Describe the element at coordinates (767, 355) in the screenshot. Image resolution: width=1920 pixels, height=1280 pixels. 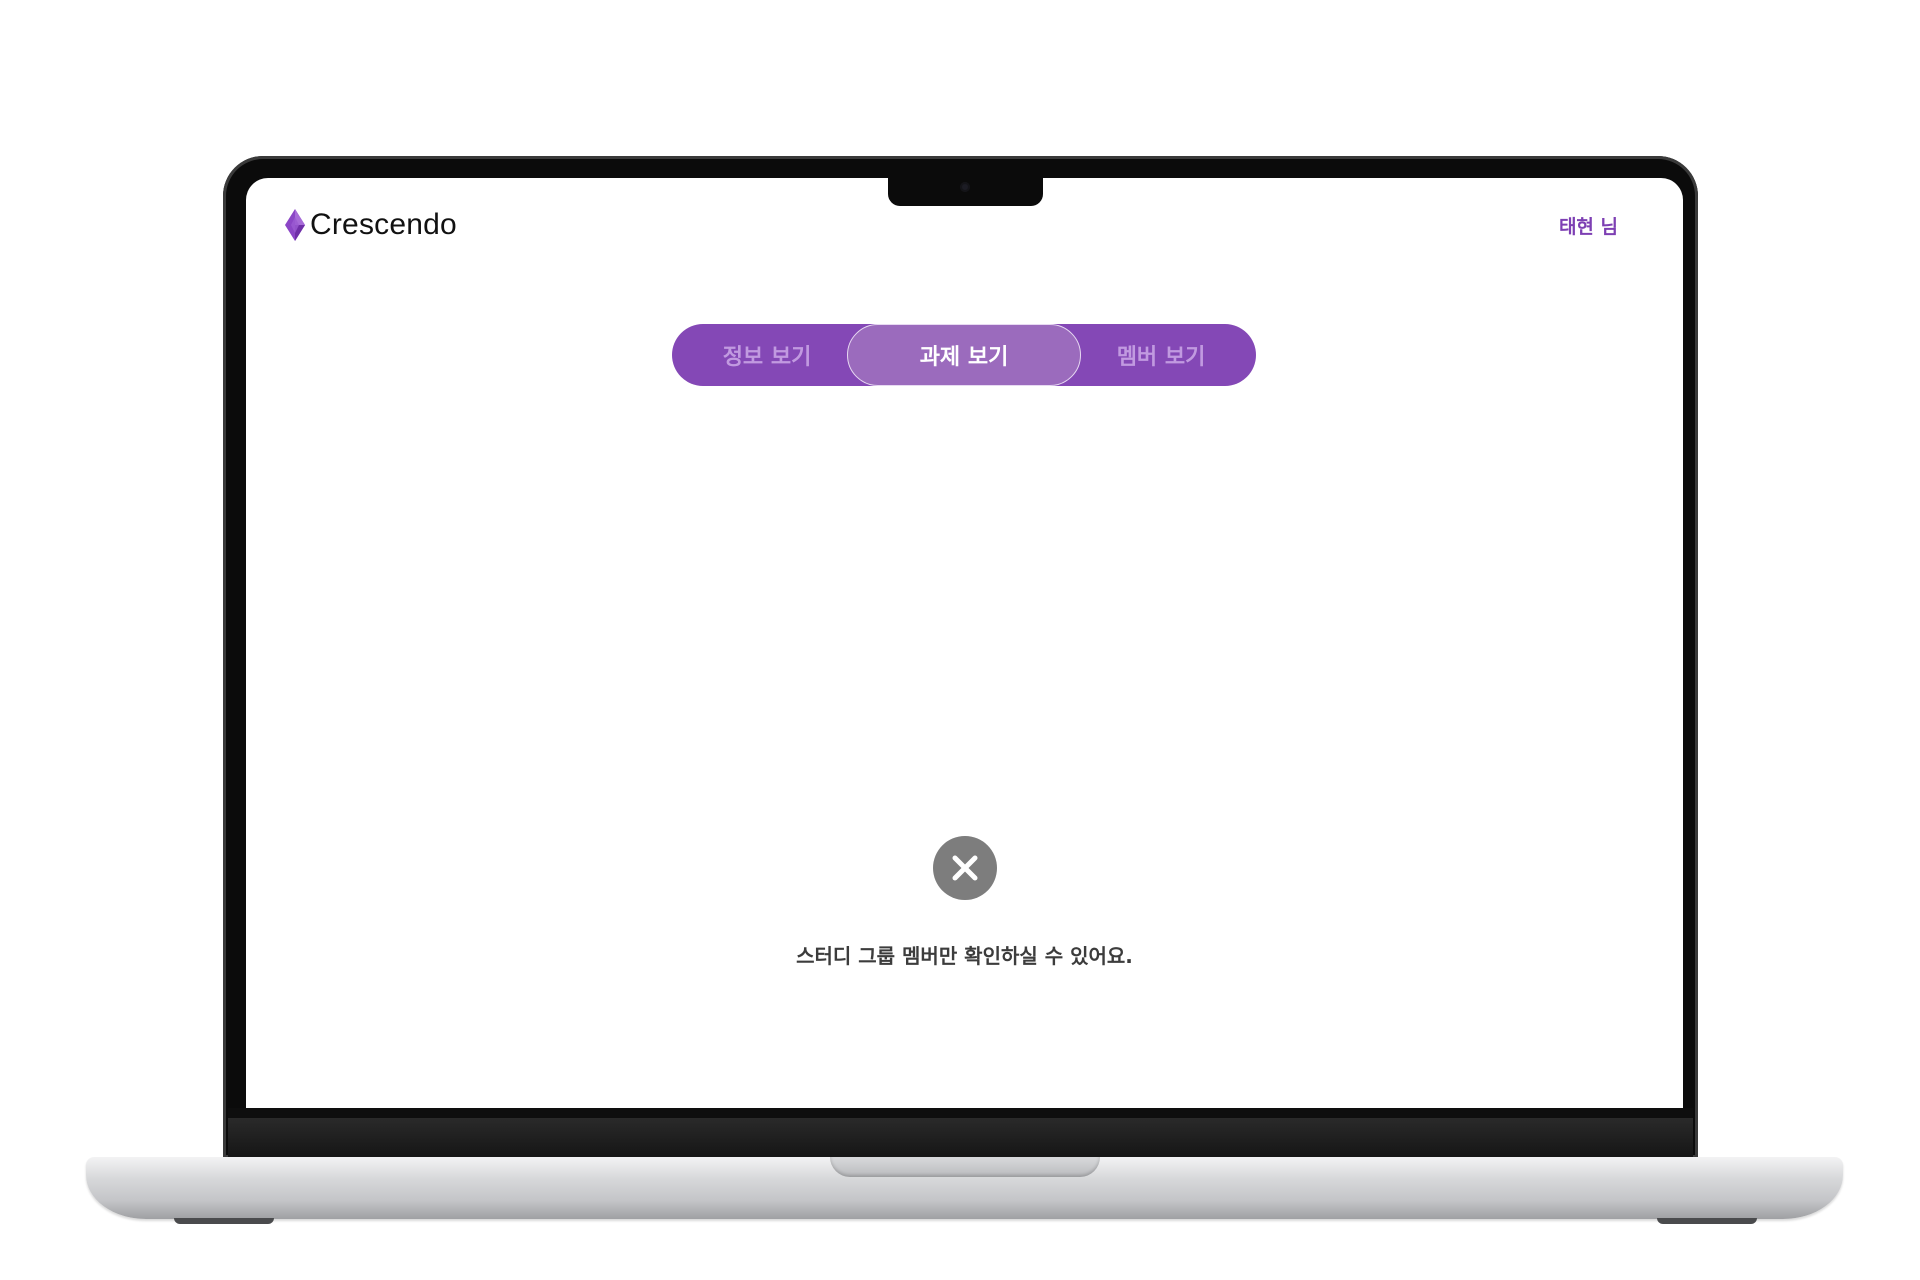
I see `tab-info: 정보 보기` at that location.